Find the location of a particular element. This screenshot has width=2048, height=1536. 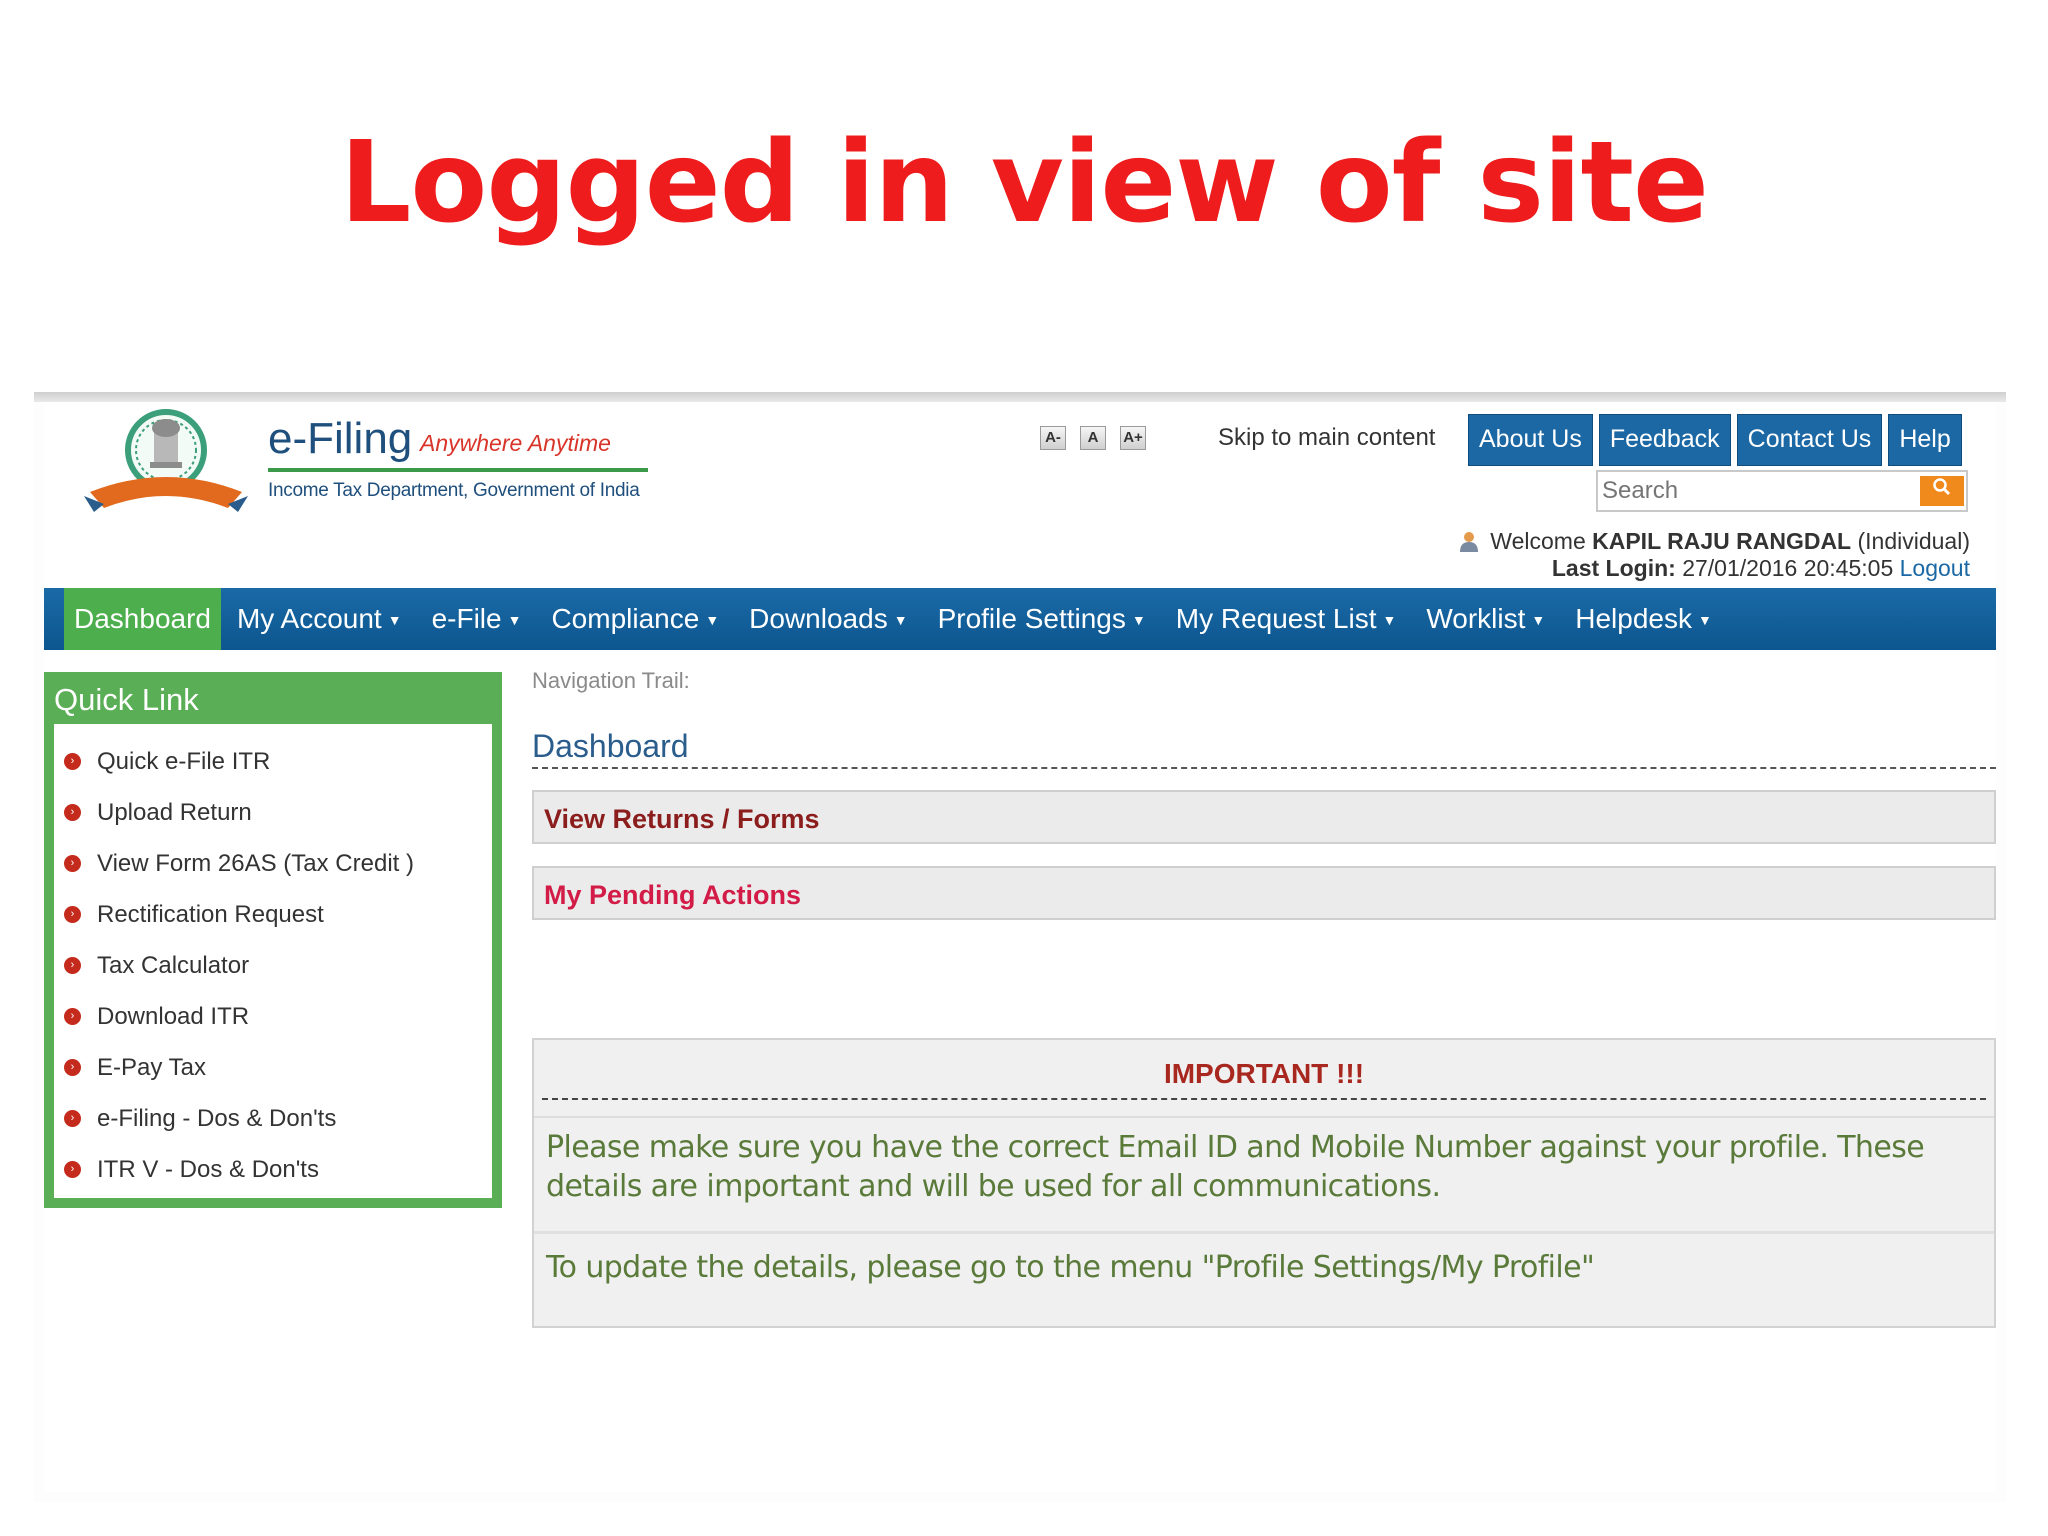

quick-link-itrv-dos-donts: › ITR V - Dos & Don'ts is located at coordinates (273, 1169).